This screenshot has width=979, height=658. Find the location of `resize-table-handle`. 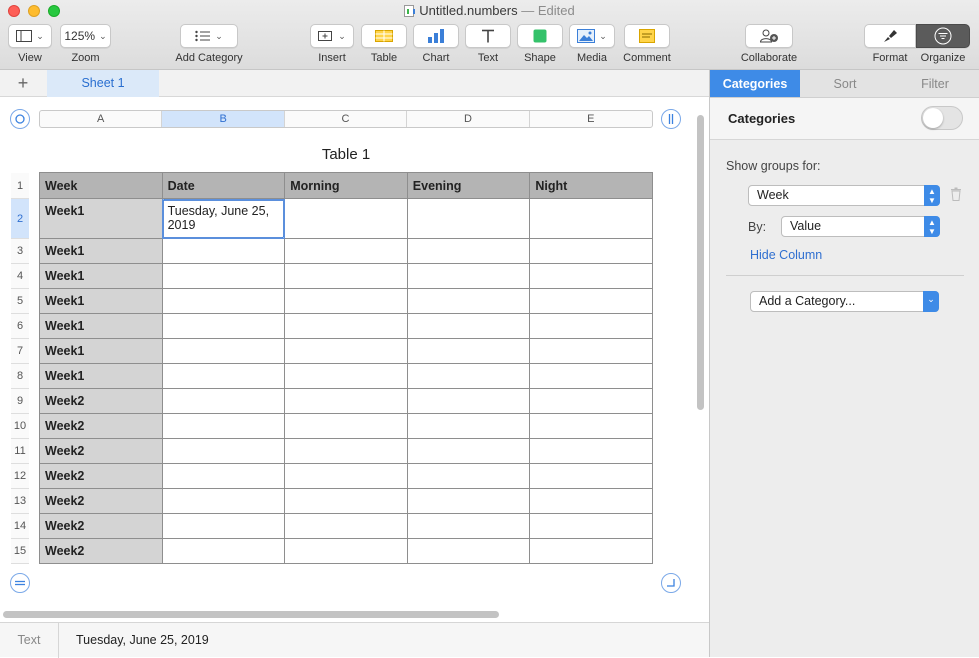

resize-table-handle is located at coordinates (671, 583).